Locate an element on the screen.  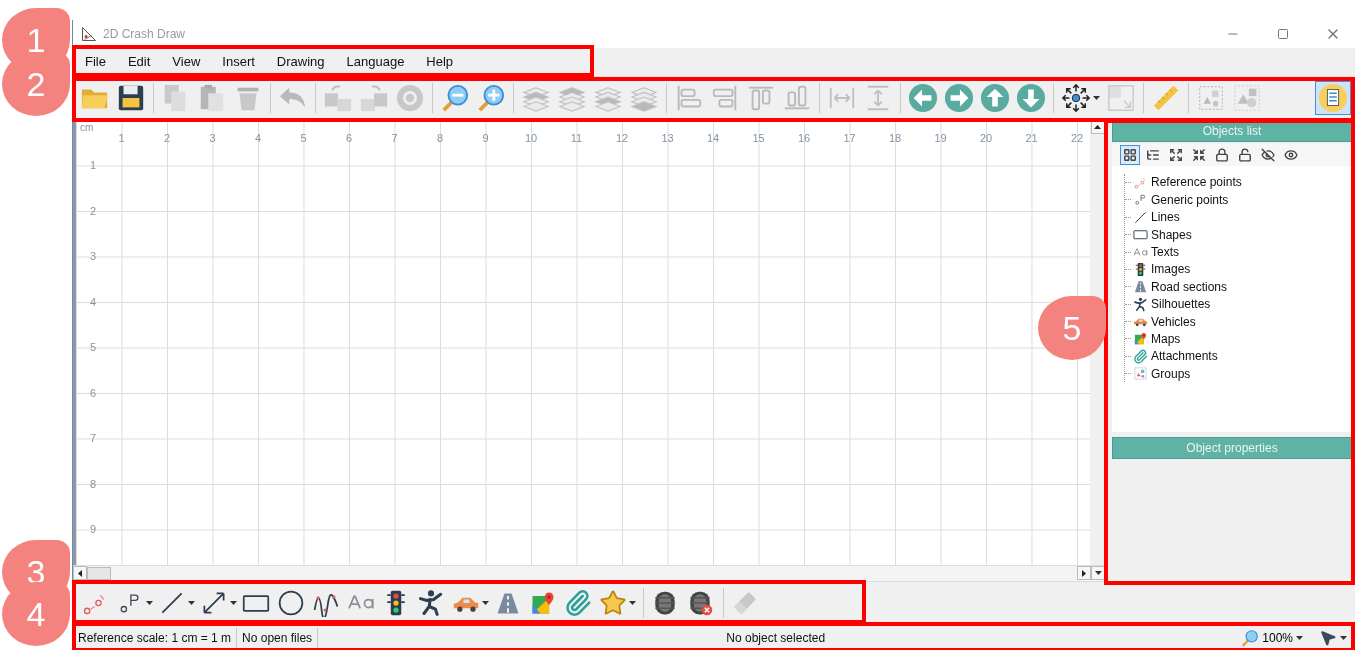
move-handles-icon is located at coordinates (1076, 98).